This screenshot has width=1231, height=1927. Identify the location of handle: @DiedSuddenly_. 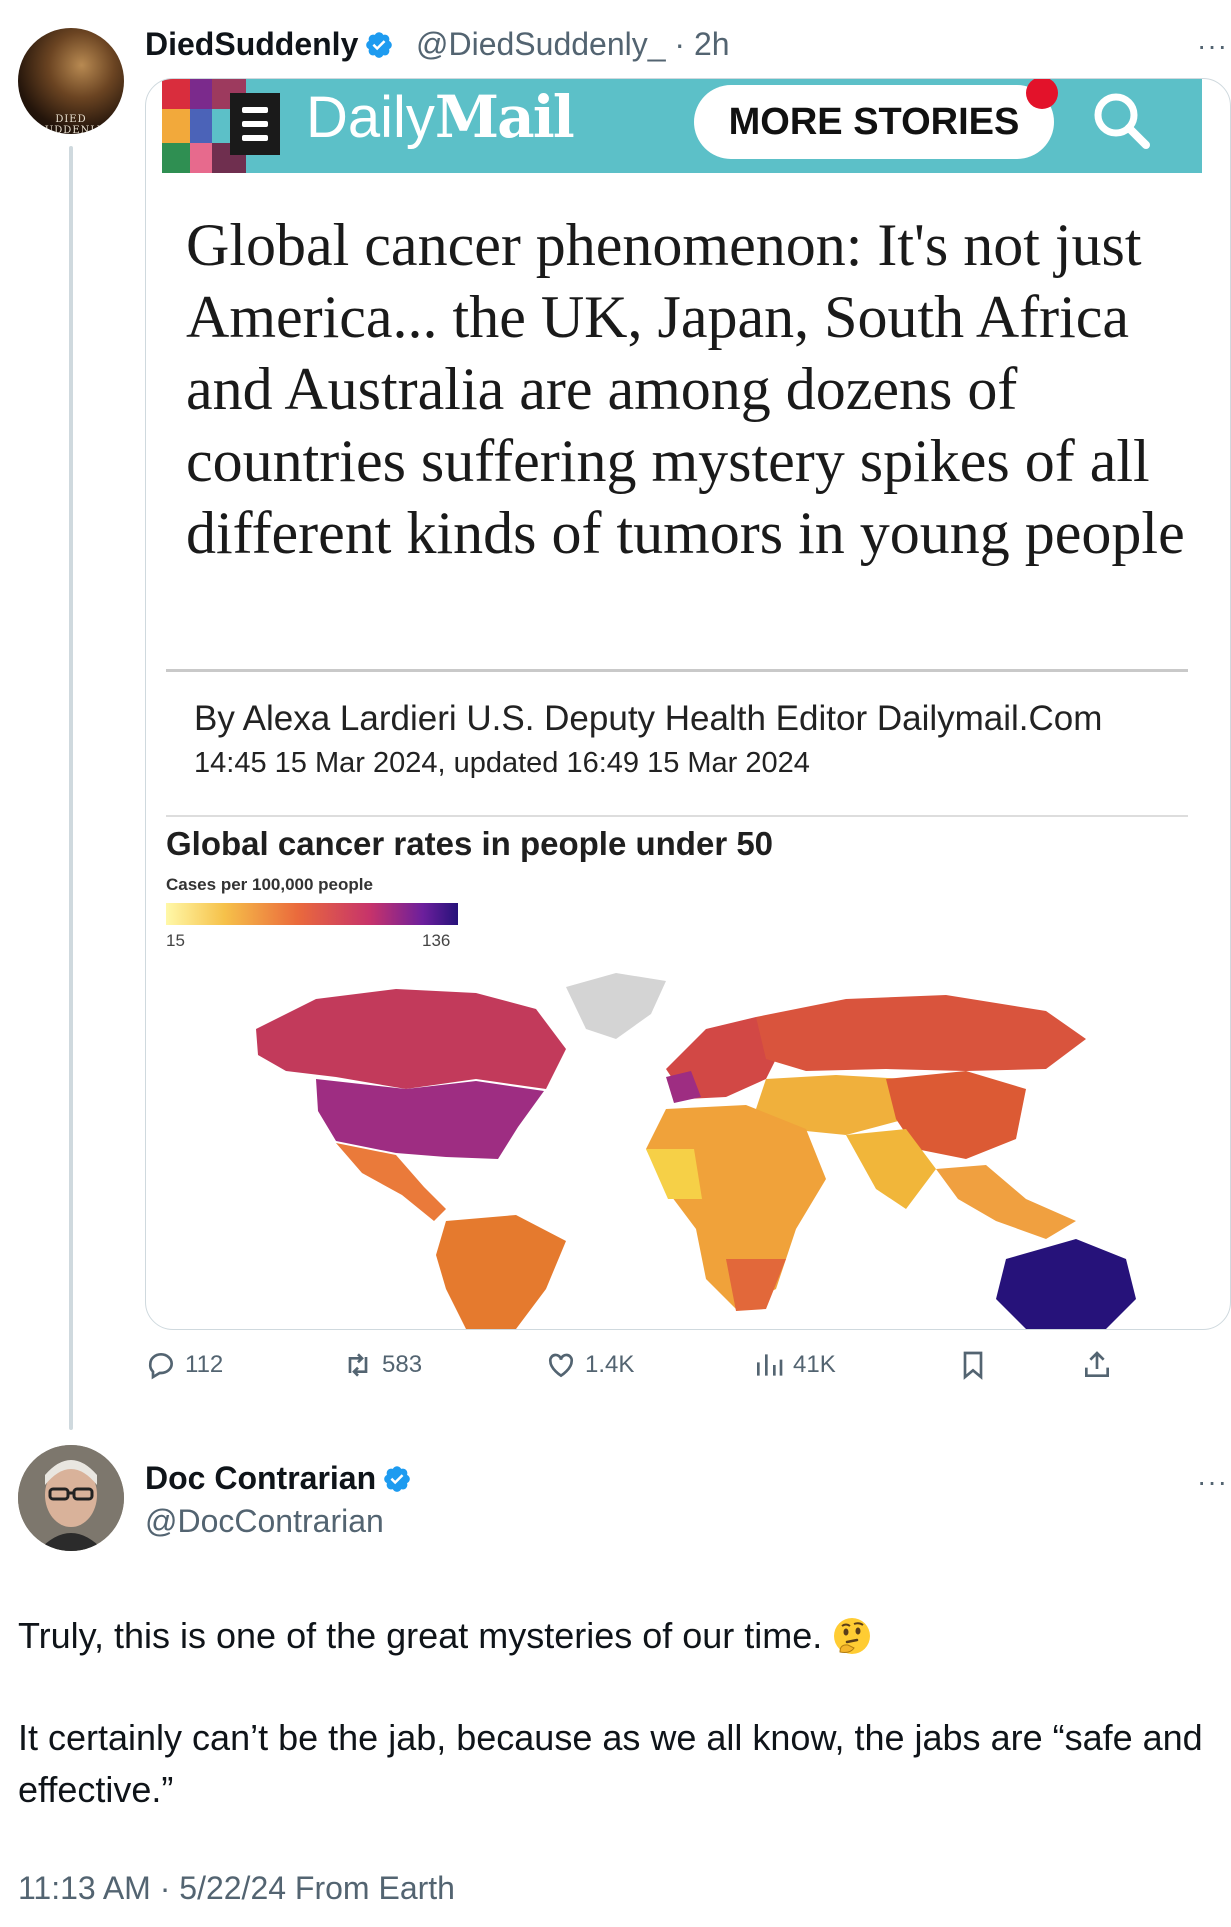
(541, 44).